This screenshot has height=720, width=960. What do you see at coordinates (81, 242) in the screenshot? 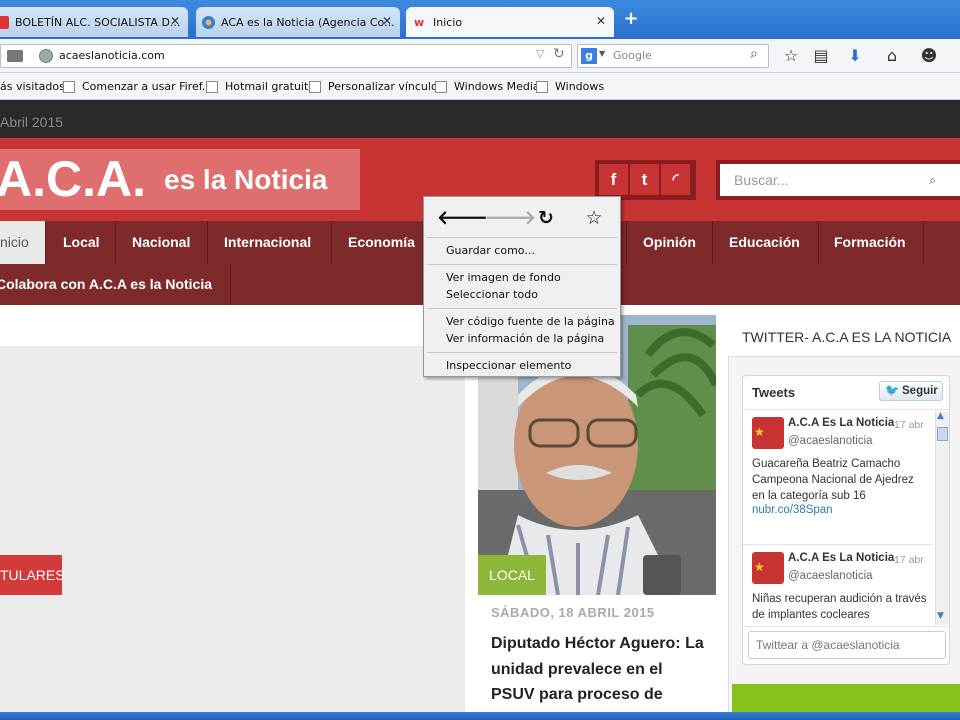
I see `menu-item-local: Local` at bounding box center [81, 242].